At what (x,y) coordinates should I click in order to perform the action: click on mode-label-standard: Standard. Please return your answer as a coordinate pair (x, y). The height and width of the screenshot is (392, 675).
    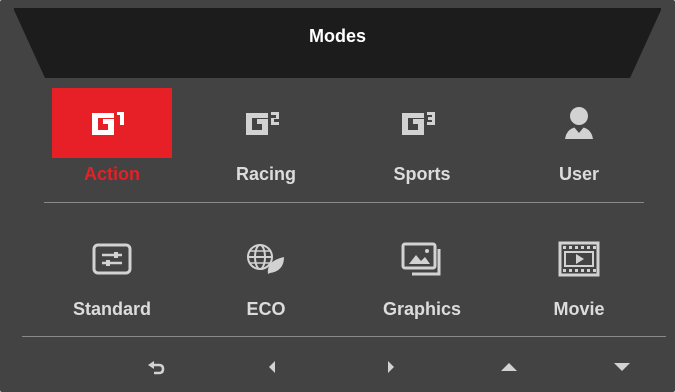
    Looking at the image, I should click on (111, 309).